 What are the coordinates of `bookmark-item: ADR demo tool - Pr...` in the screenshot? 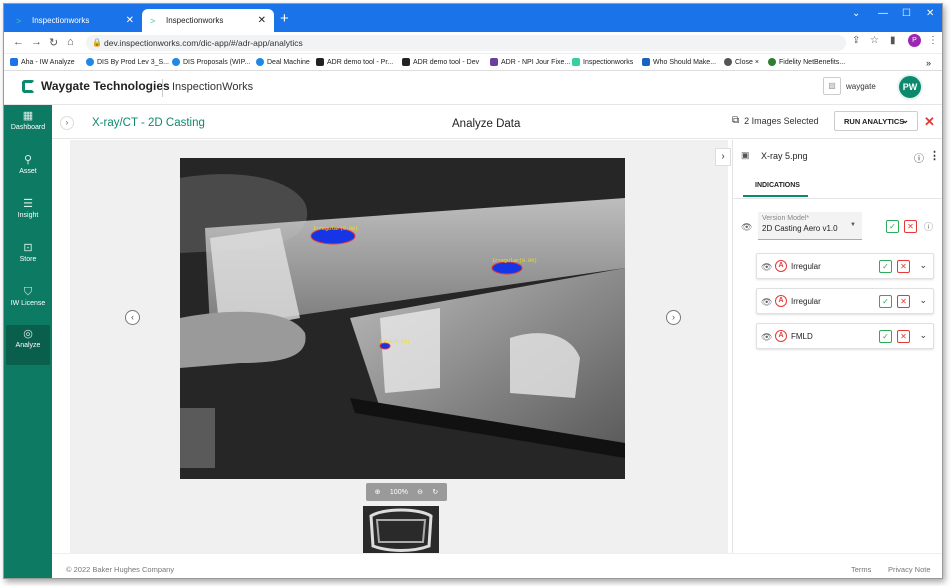 It's located at (354, 62).